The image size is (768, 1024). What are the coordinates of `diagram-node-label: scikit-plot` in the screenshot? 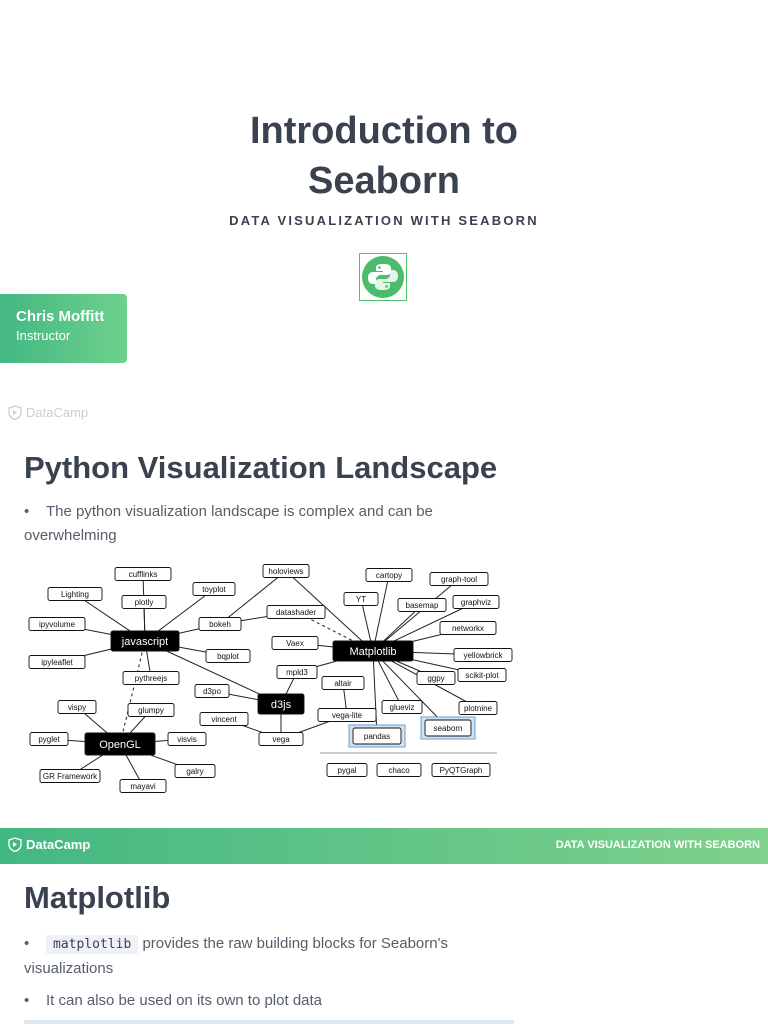 It's located at (482, 675).